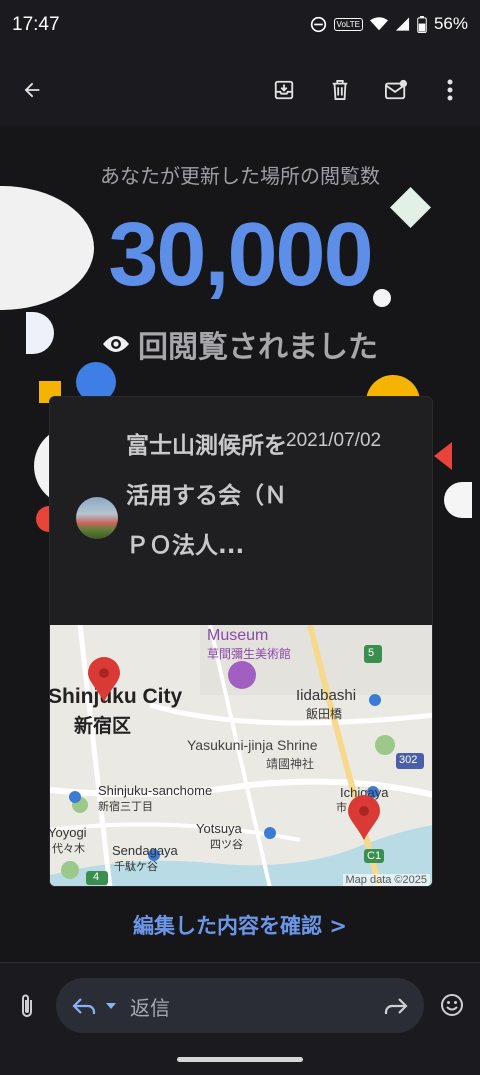 This screenshot has height=1075, width=480. Describe the element at coordinates (240, 1059) in the screenshot. I see `home-indicator` at that location.